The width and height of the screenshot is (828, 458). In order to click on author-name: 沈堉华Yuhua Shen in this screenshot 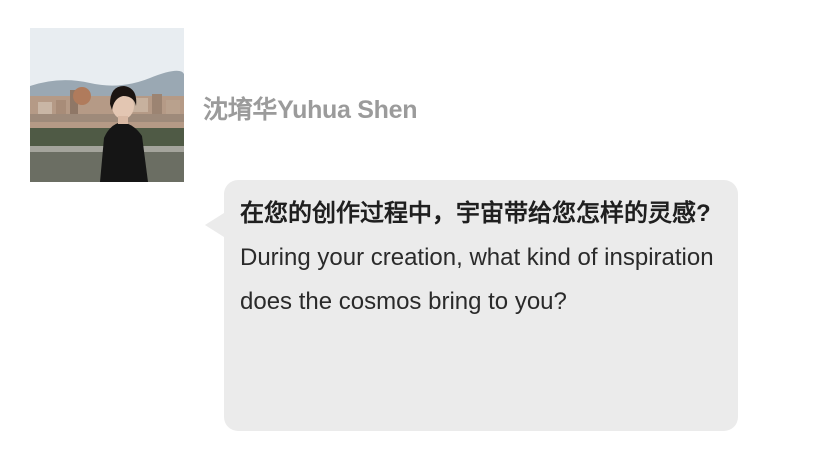, I will do `click(310, 110)`.